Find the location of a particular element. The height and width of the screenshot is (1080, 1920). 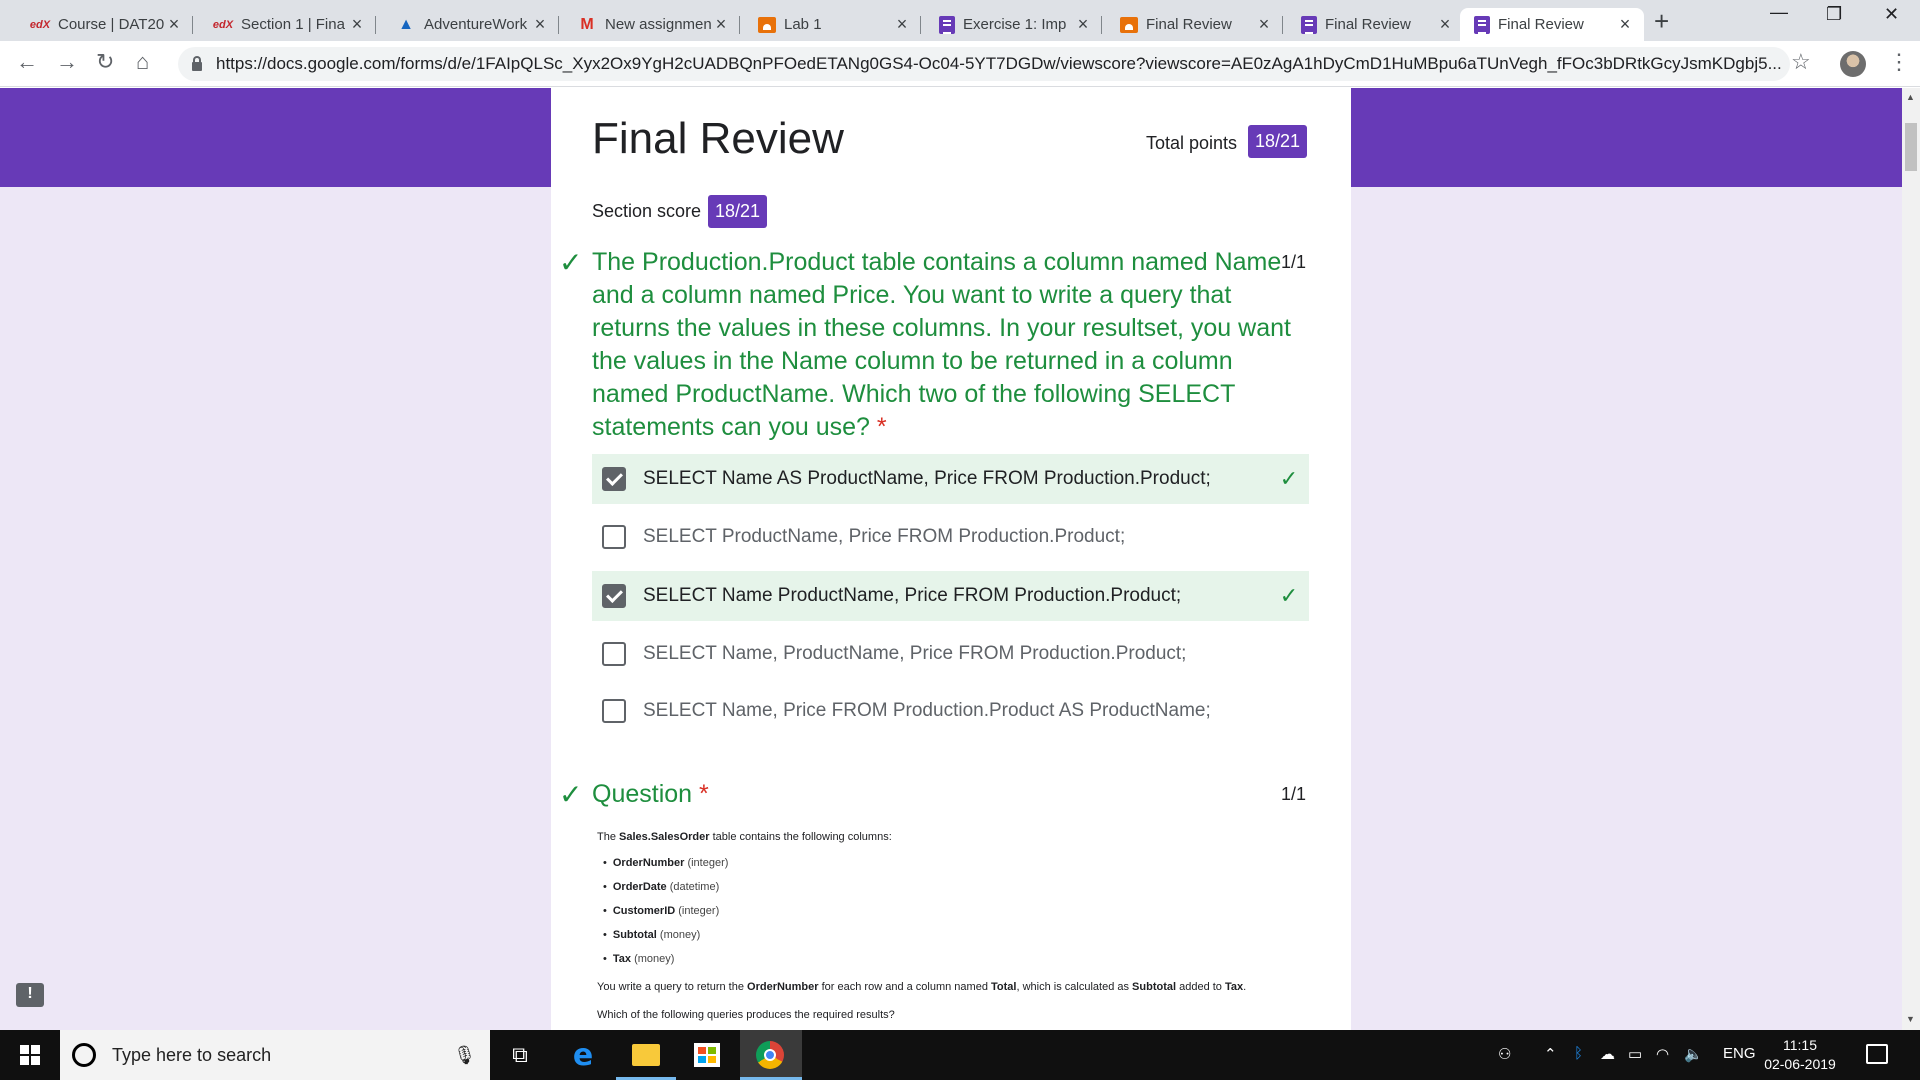

intro-table-name: Sales.SalesOrder is located at coordinates (664, 837).